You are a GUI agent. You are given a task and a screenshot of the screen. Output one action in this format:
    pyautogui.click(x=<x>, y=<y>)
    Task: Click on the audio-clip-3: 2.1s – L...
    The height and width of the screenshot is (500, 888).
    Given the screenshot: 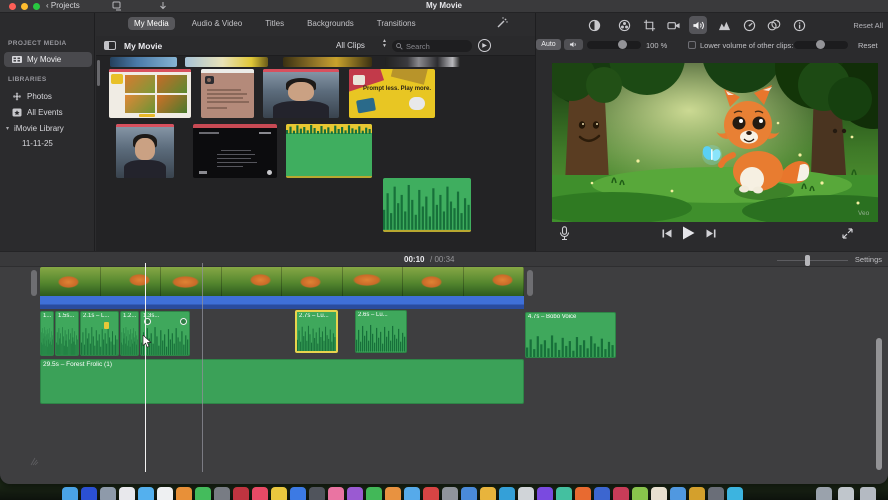 What is the action you would take?
    pyautogui.click(x=99, y=333)
    